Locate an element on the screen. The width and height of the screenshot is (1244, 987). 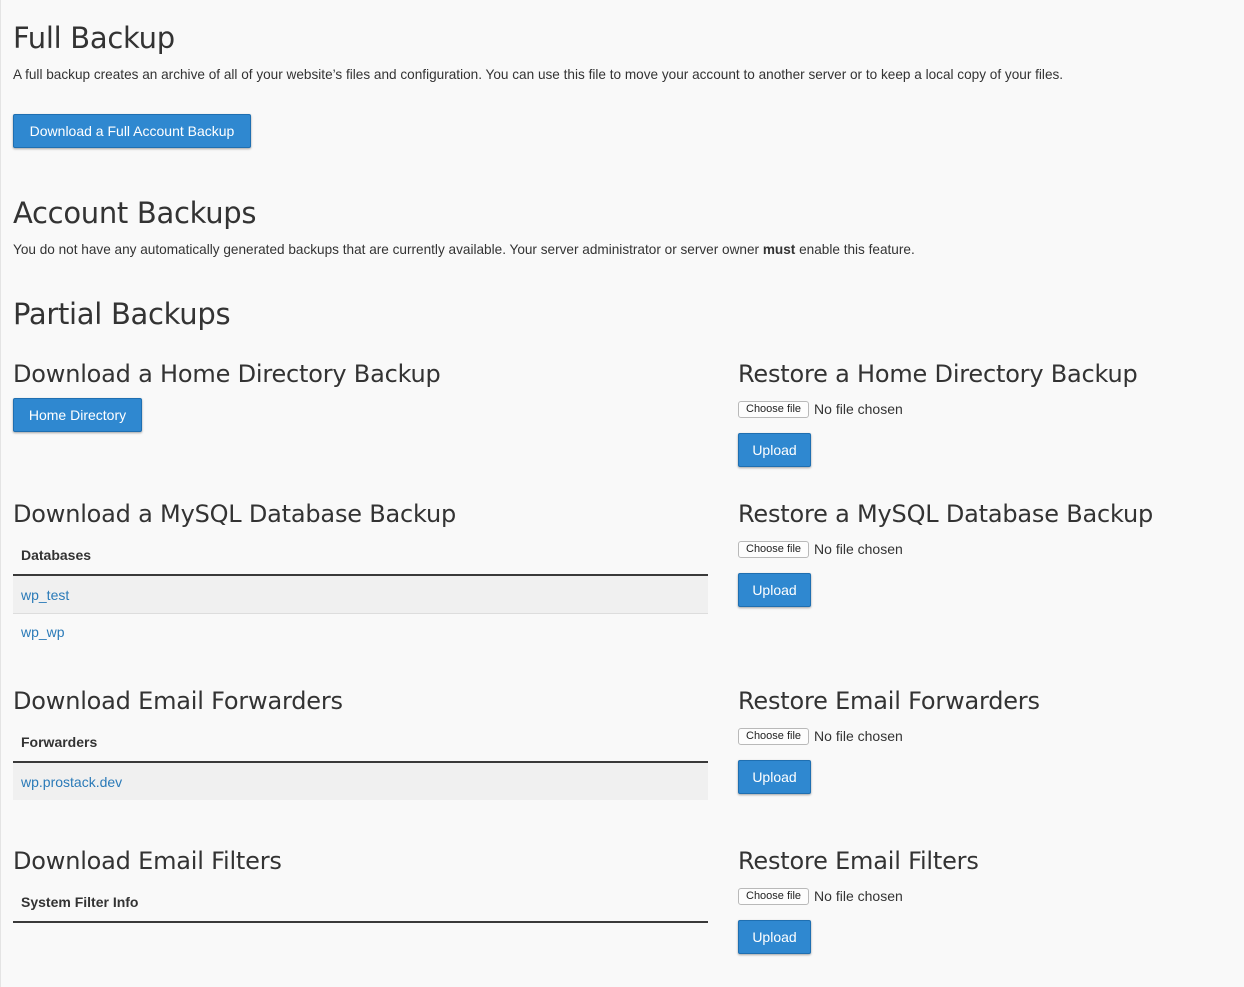
forwarders-file-input: Choose file No file chosen is located at coordinates (820, 736).